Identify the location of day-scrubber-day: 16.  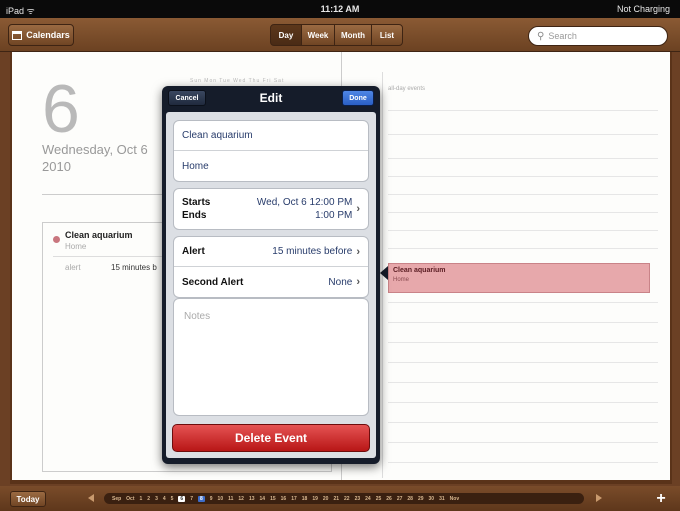
(284, 499).